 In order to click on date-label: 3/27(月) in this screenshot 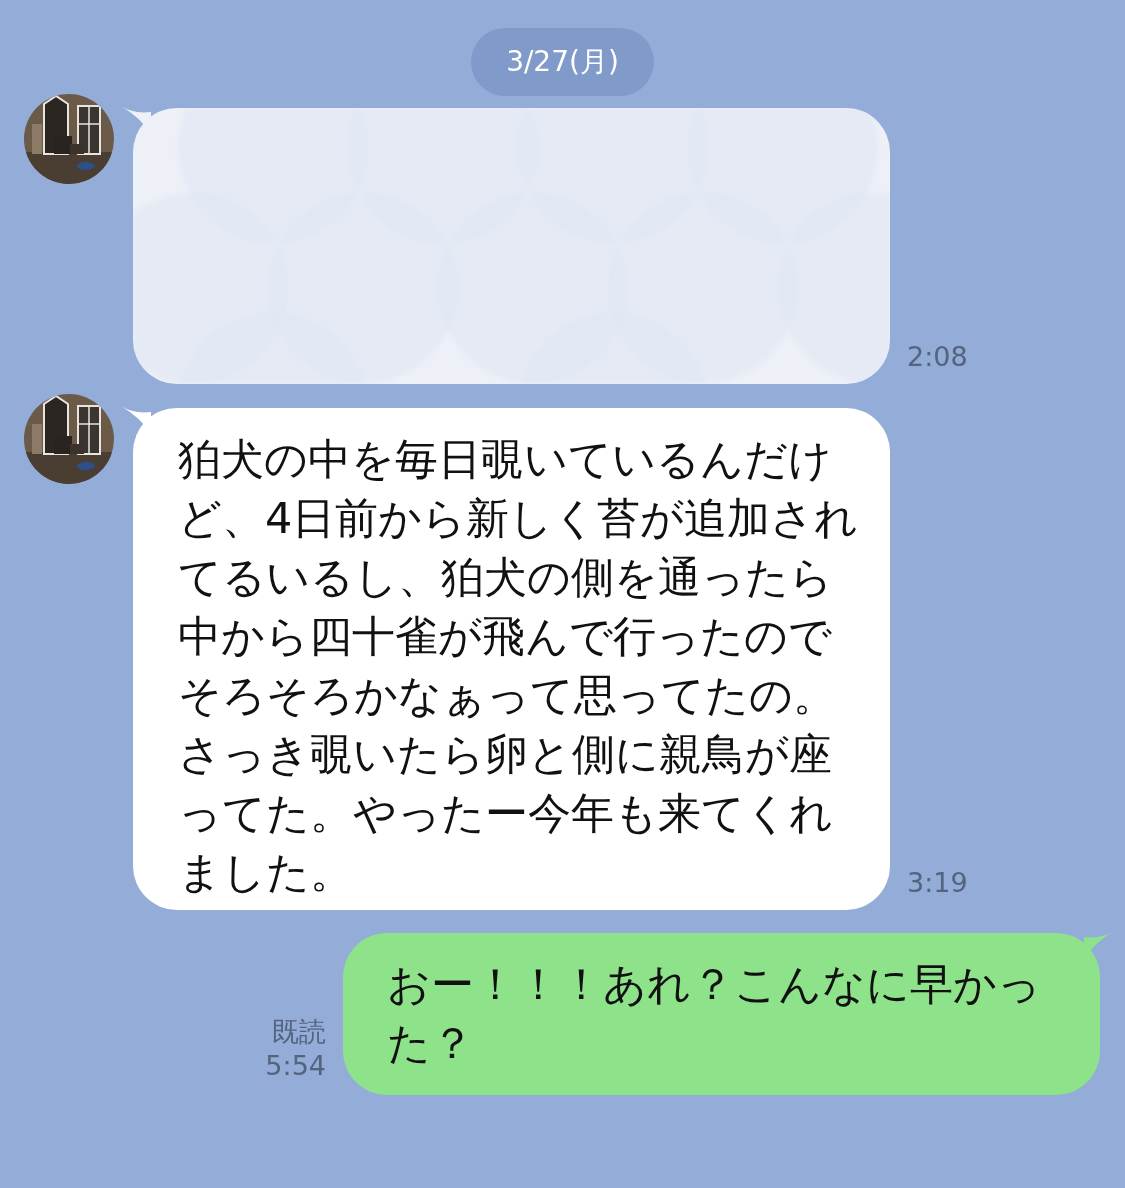, I will do `click(562, 62)`.